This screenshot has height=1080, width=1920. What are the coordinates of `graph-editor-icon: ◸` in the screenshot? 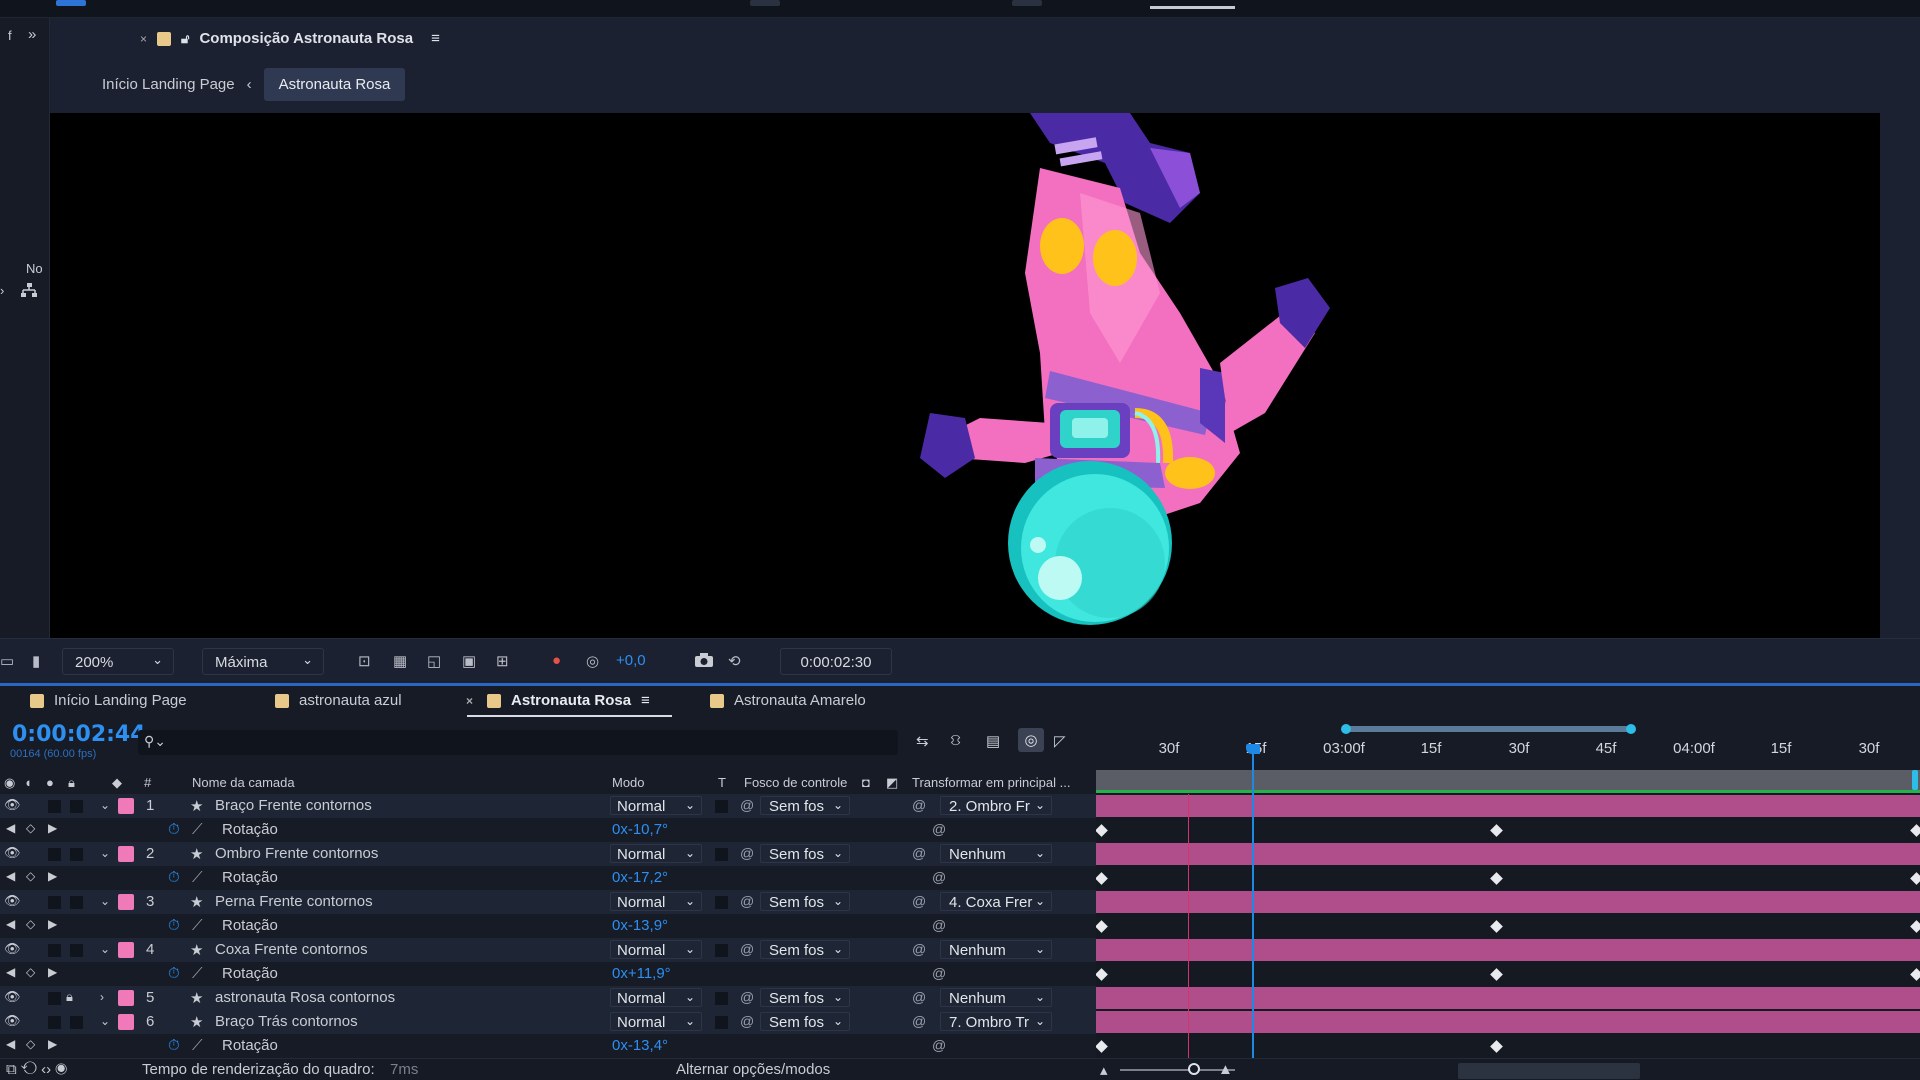 It's located at (1060, 741).